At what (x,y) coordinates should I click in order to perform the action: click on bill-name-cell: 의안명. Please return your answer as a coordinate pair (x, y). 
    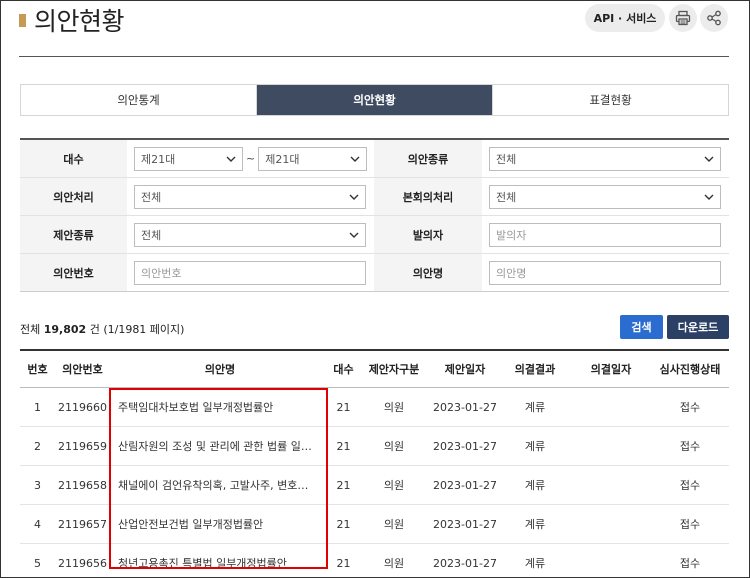
    Looking at the image, I should click on (605, 272).